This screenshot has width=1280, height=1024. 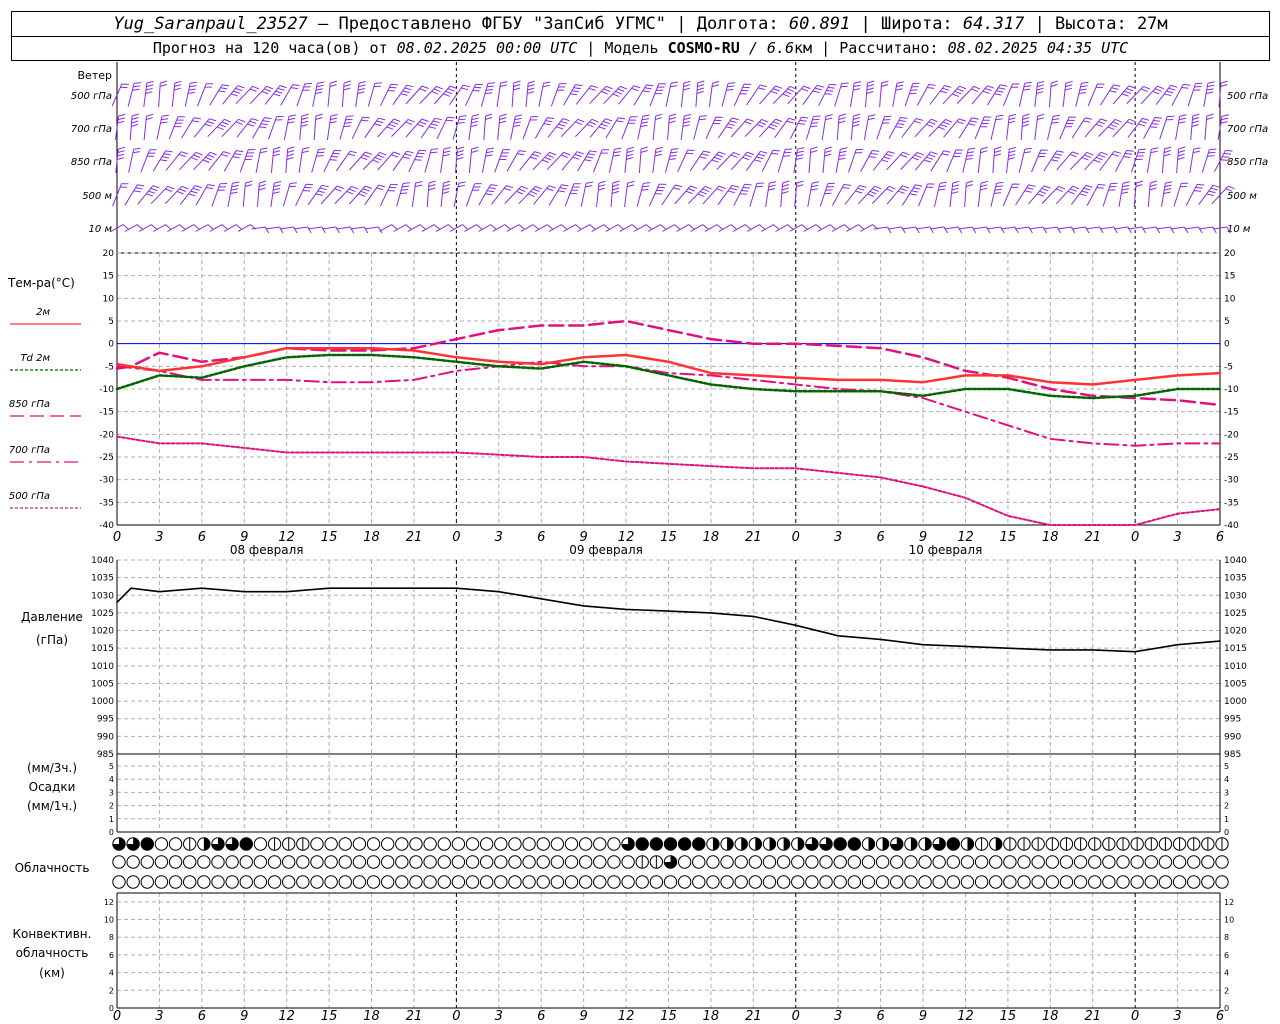 I want to click on precip-tick-left: 3, so click(x=111, y=792).